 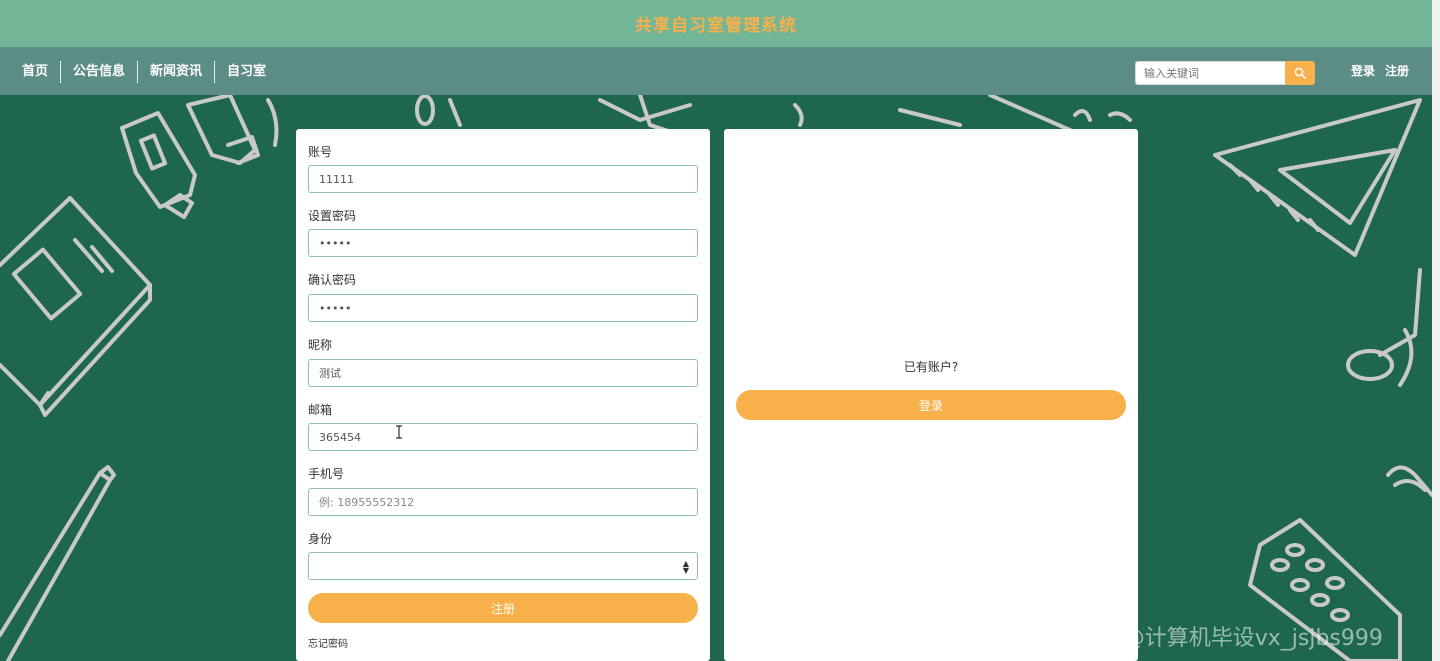 What do you see at coordinates (1397, 70) in the screenshot?
I see `nav-register-link: 注册` at bounding box center [1397, 70].